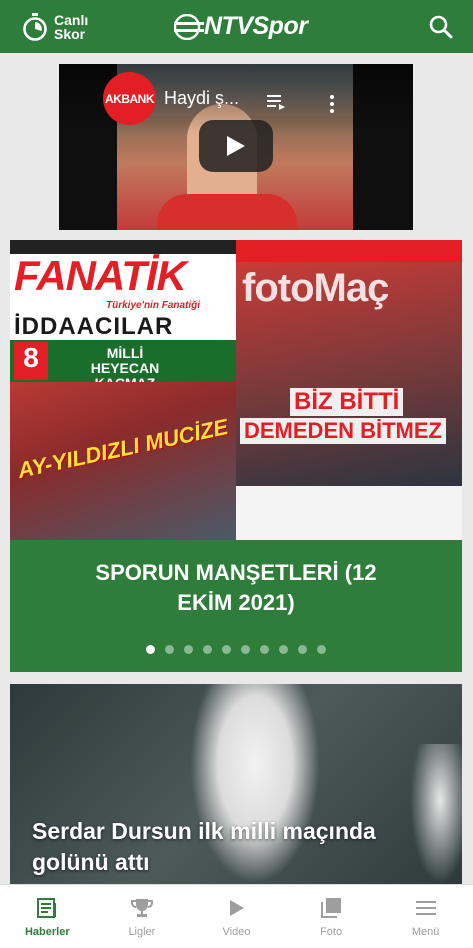  What do you see at coordinates (123, 276) in the screenshot?
I see `fanatik-masthead: FANATİK` at bounding box center [123, 276].